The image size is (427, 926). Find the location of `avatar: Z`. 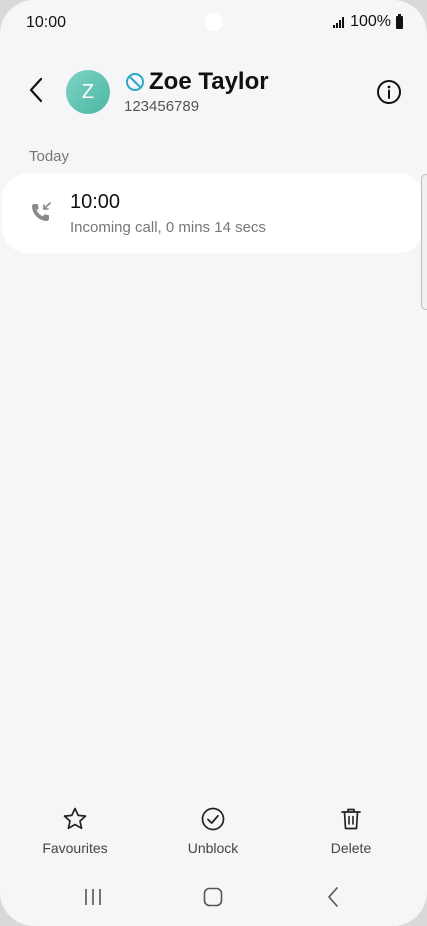

avatar: Z is located at coordinates (88, 92).